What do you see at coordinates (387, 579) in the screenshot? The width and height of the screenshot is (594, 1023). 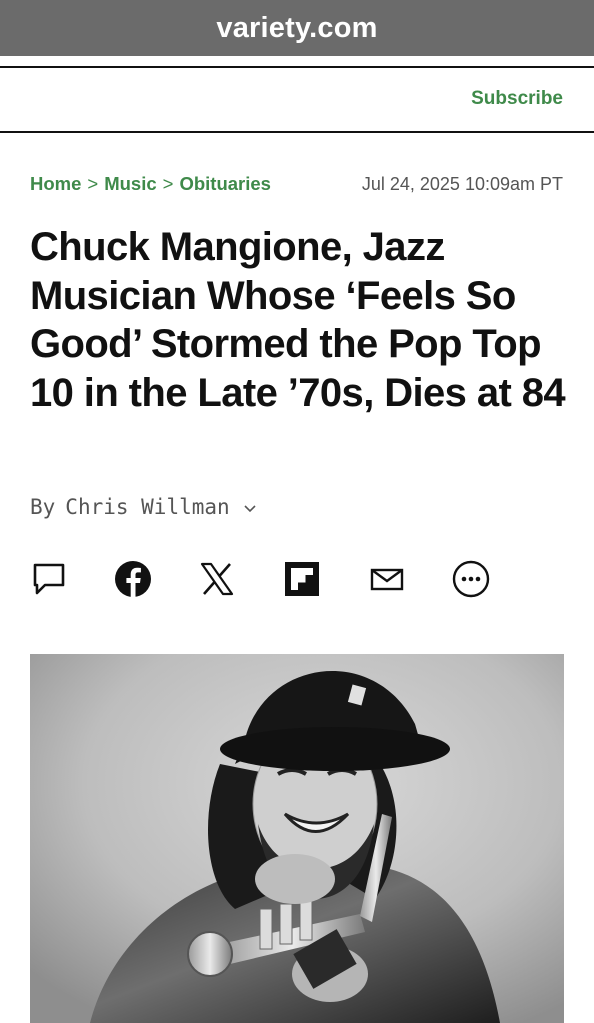 I see `email-icon` at bounding box center [387, 579].